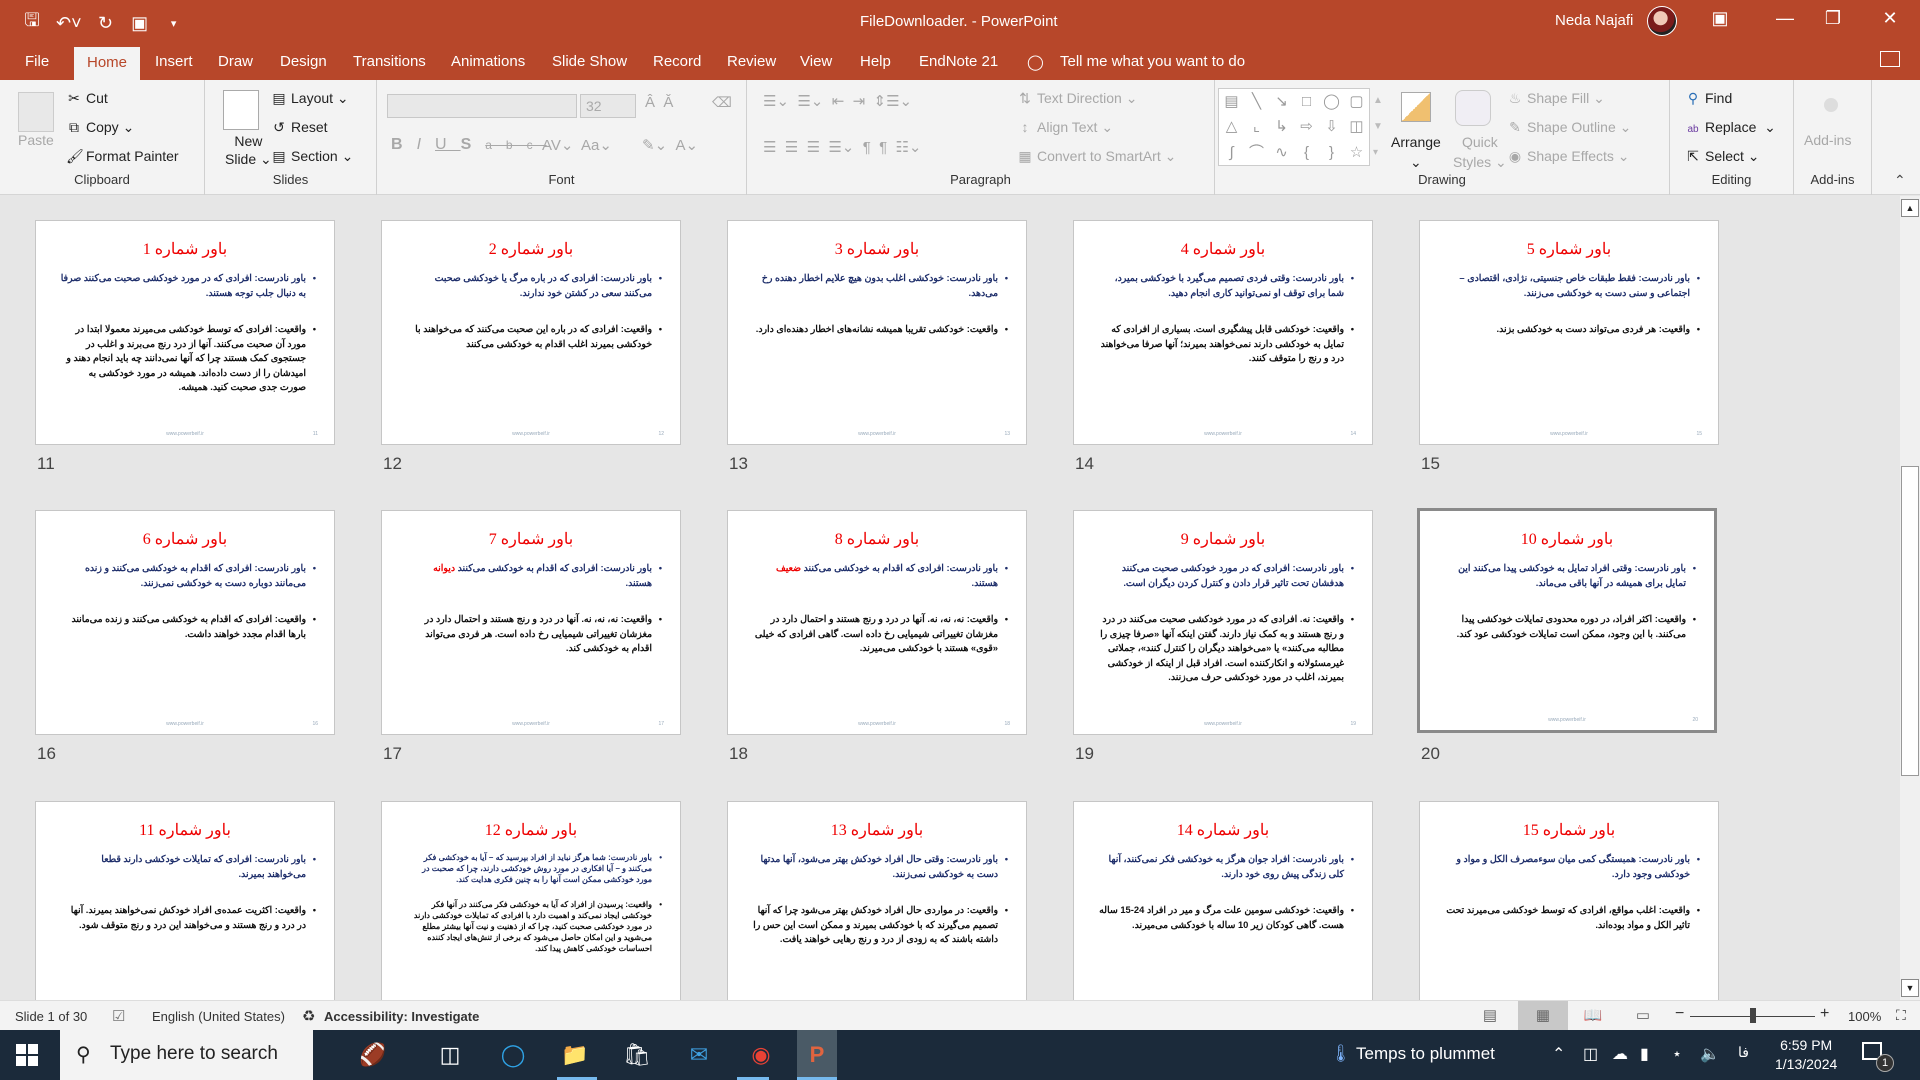  Describe the element at coordinates (299, 127) in the screenshot. I see `reset-button: ↺ Reset` at that location.